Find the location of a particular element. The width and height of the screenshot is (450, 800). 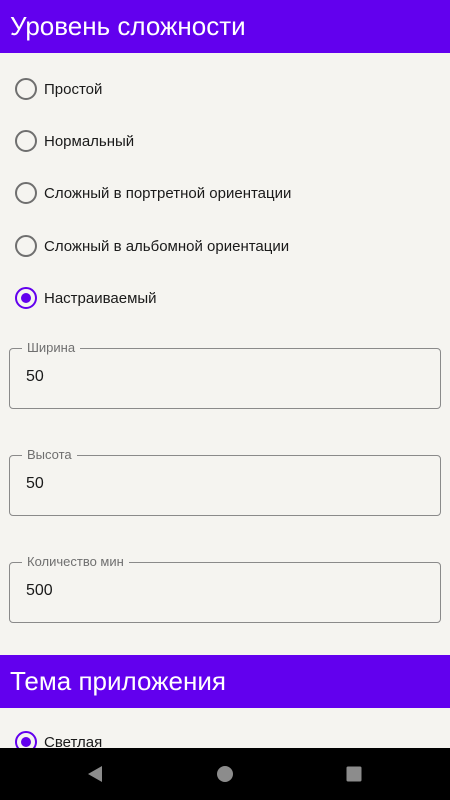

radio-button-normal is located at coordinates (26, 141).